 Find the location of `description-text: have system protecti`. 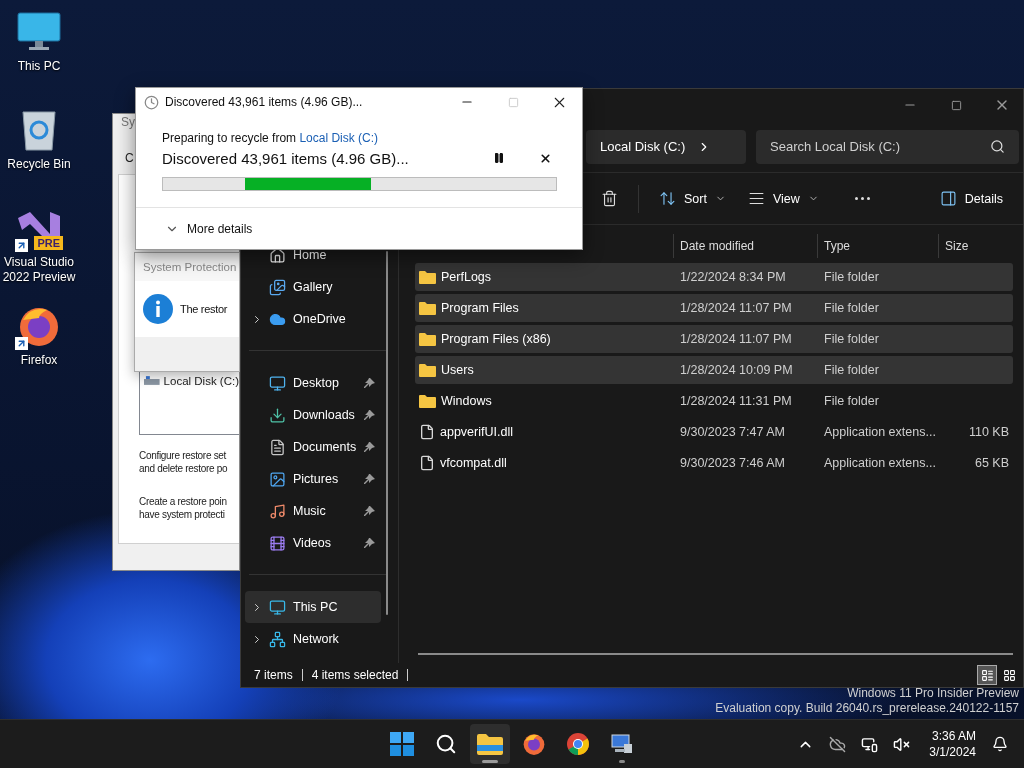

description-text: have system protecti is located at coordinates (182, 514).